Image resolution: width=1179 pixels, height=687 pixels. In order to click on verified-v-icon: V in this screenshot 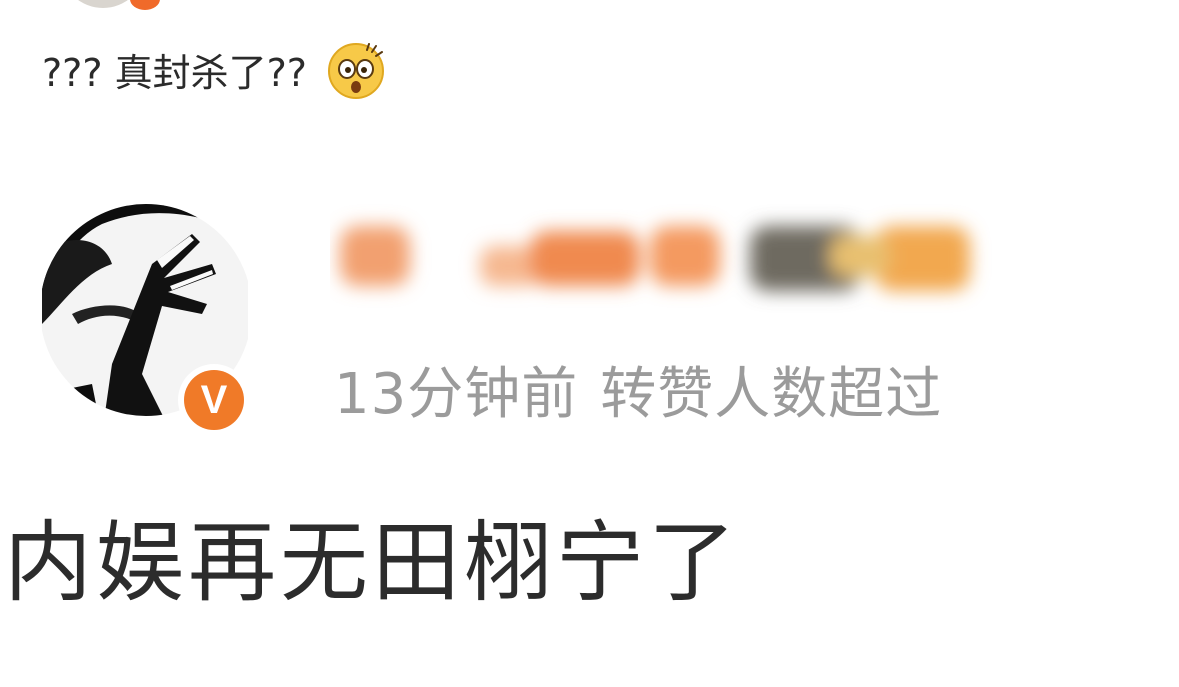, I will do `click(214, 400)`.